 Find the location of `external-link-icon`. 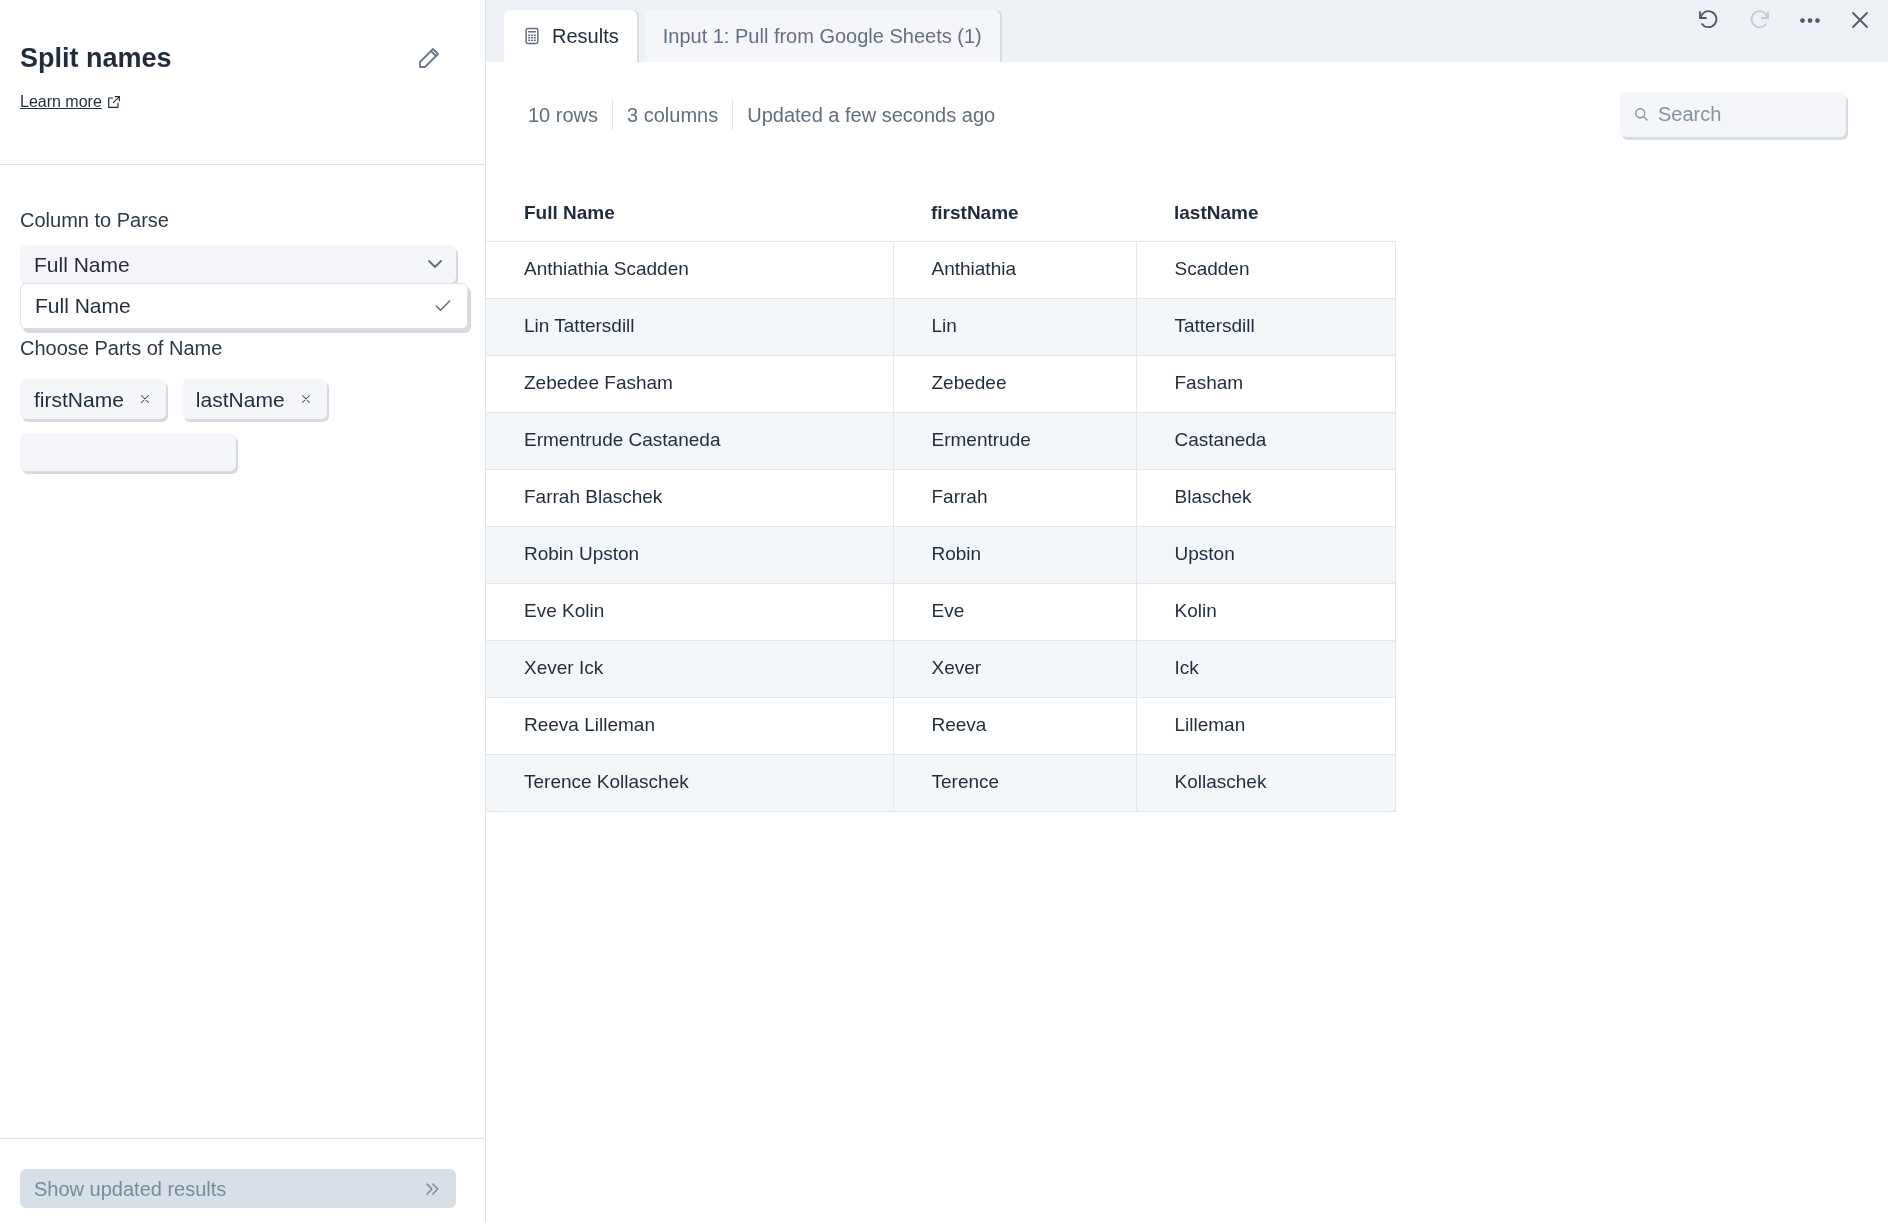

external-link-icon is located at coordinates (113, 102).